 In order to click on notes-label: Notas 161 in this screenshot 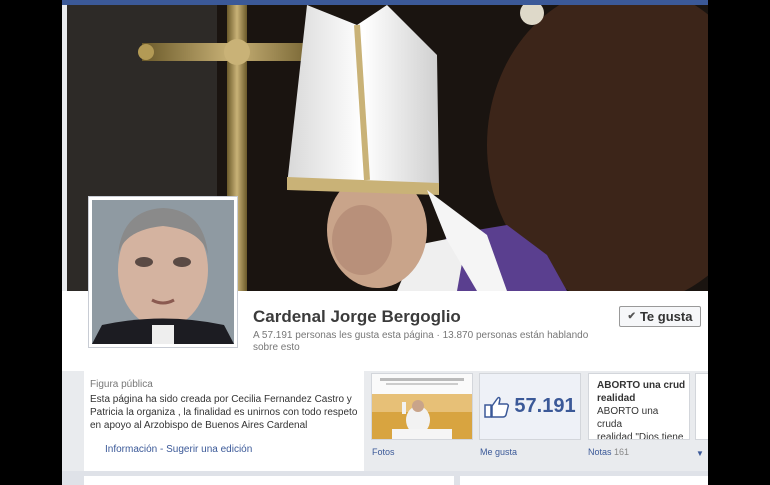, I will do `click(608, 452)`.